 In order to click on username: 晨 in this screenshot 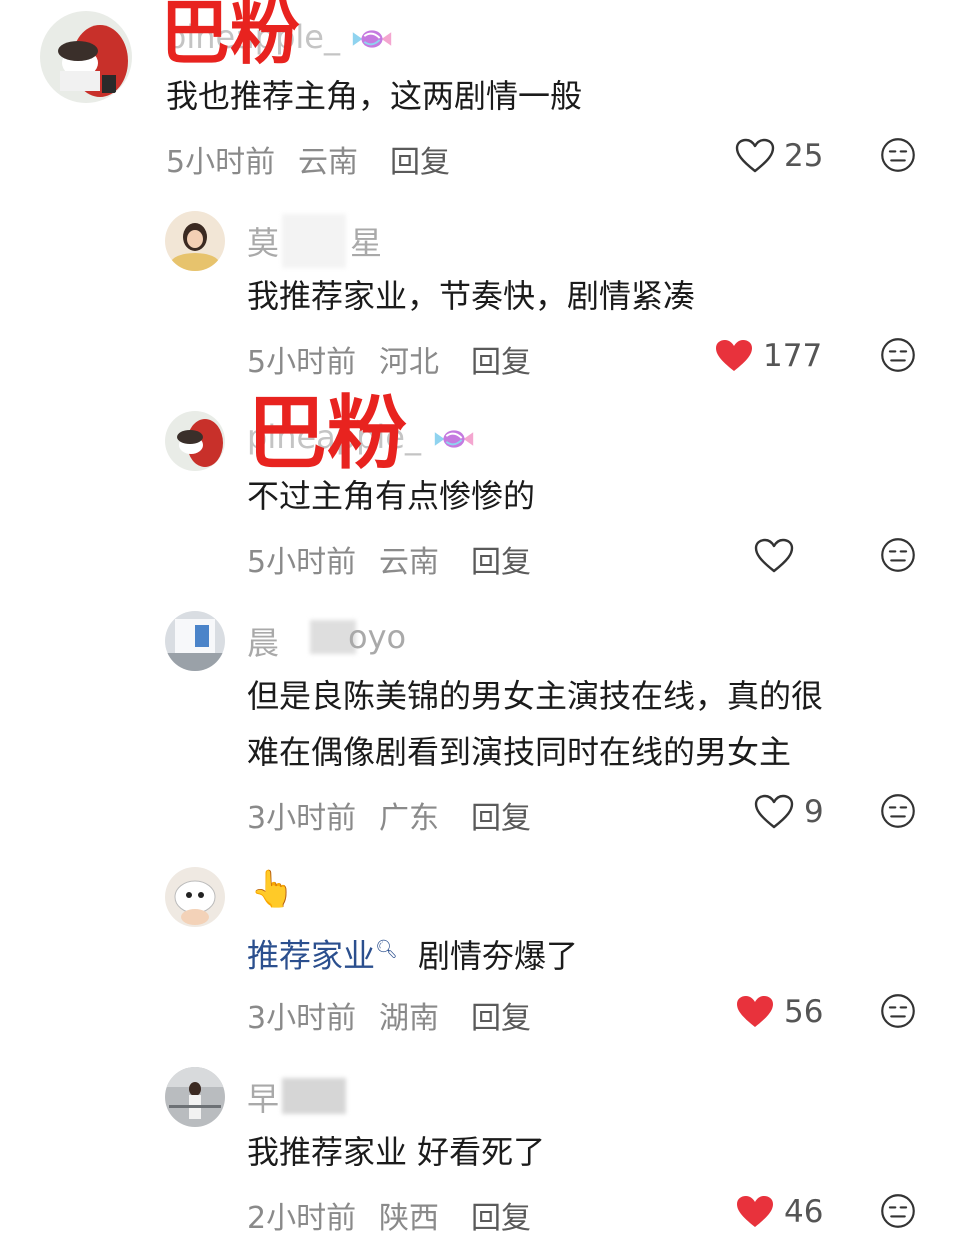, I will do `click(263, 641)`.